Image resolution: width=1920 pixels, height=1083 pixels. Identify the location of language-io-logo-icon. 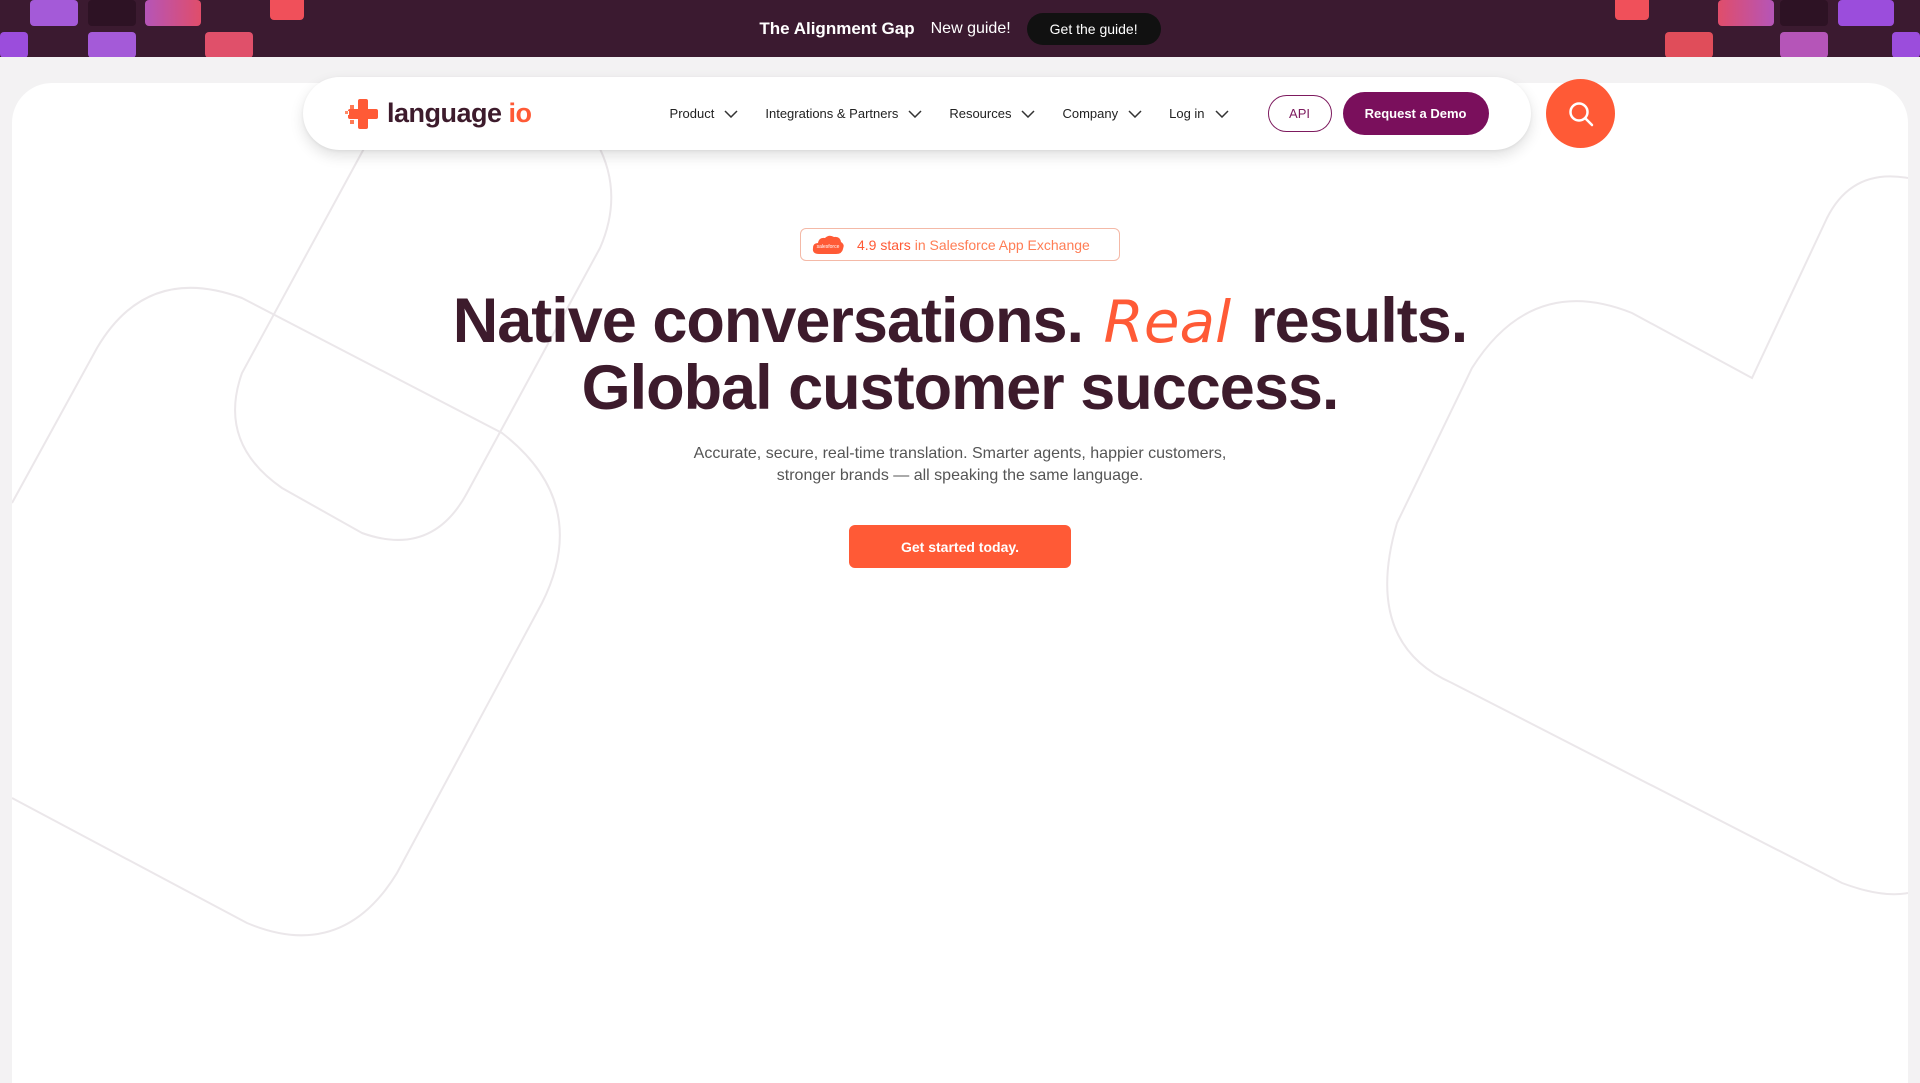
(363, 114).